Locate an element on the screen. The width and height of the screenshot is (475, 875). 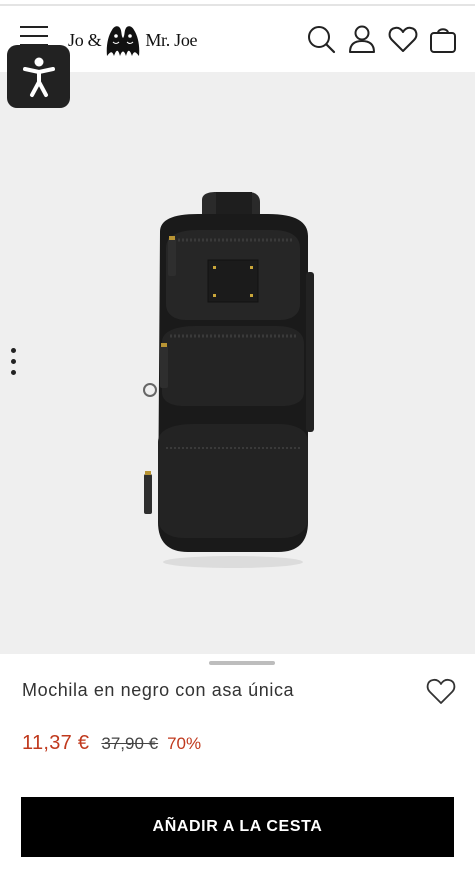
account-icon is located at coordinates (362, 39).